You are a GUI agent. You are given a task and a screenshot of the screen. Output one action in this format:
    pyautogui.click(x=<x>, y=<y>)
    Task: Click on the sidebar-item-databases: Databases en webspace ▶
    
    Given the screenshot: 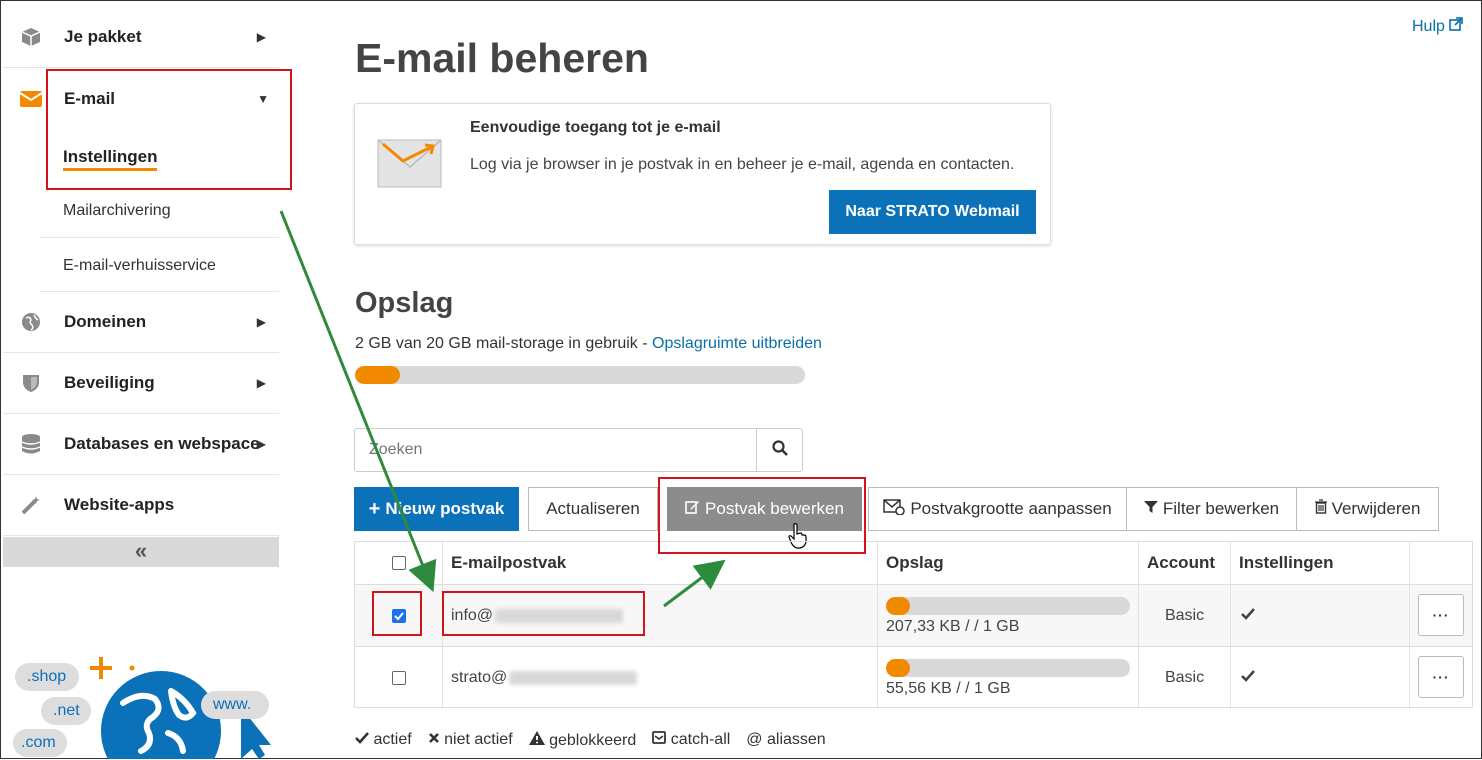 What is the action you would take?
    pyautogui.click(x=141, y=444)
    